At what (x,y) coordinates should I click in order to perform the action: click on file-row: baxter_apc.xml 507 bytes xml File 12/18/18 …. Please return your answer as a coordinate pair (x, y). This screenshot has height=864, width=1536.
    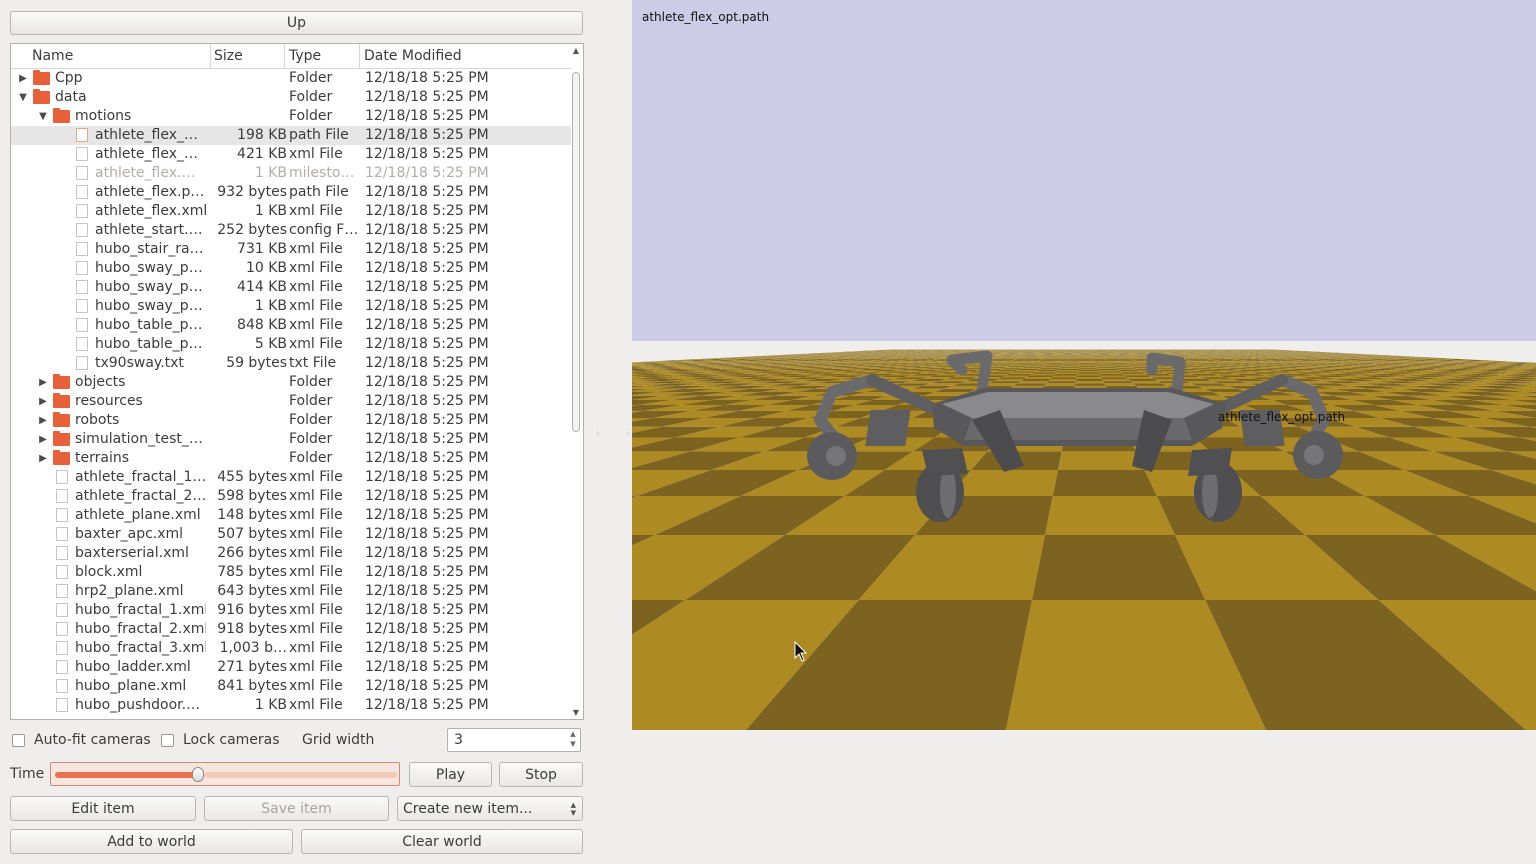
    Looking at the image, I should click on (291, 534).